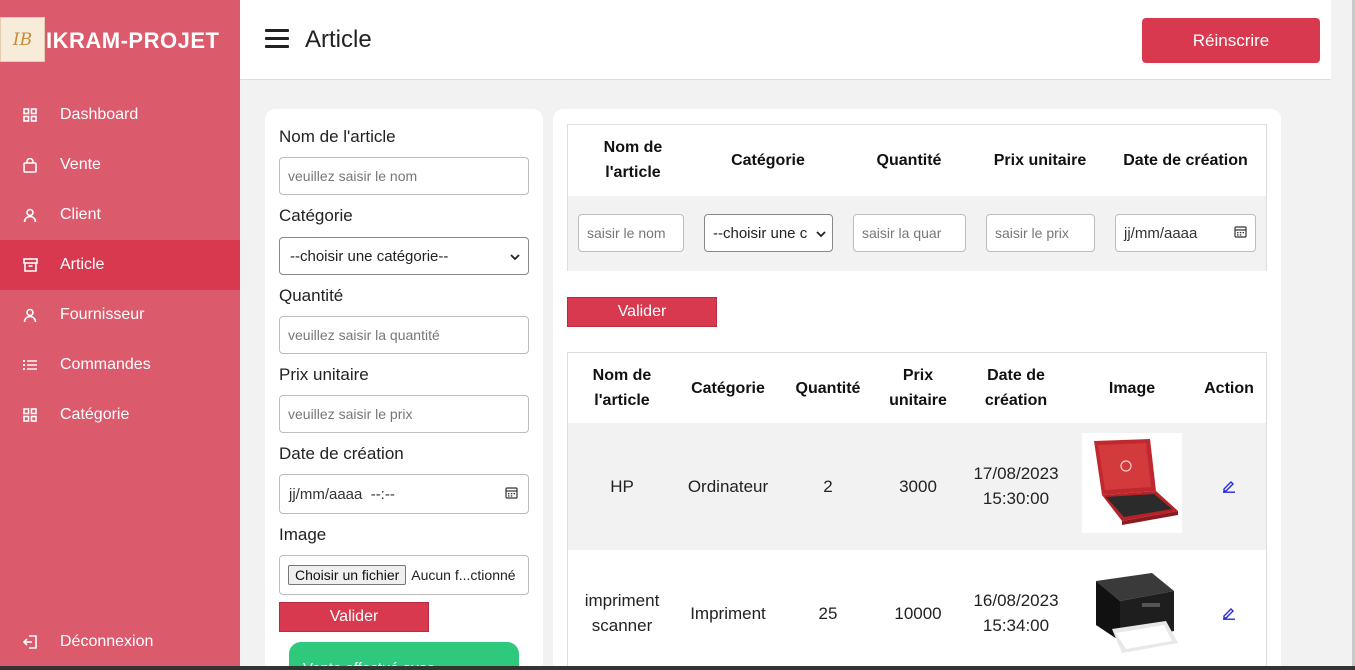 The height and width of the screenshot is (670, 1355). Describe the element at coordinates (677, 668) in the screenshot. I see `taskbar-edge` at that location.